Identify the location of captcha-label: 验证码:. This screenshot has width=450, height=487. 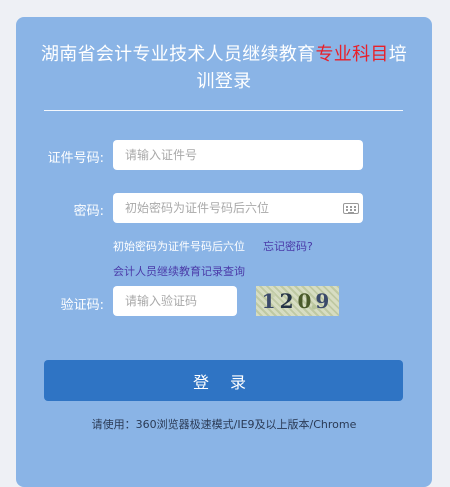
(82, 305).